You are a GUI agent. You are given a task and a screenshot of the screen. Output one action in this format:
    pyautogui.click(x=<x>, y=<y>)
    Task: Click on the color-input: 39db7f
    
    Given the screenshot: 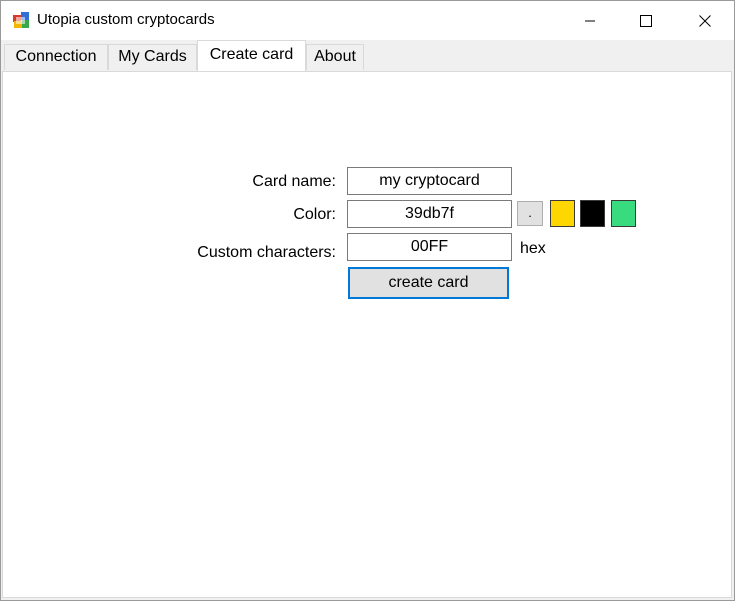 What is the action you would take?
    pyautogui.click(x=429, y=214)
    